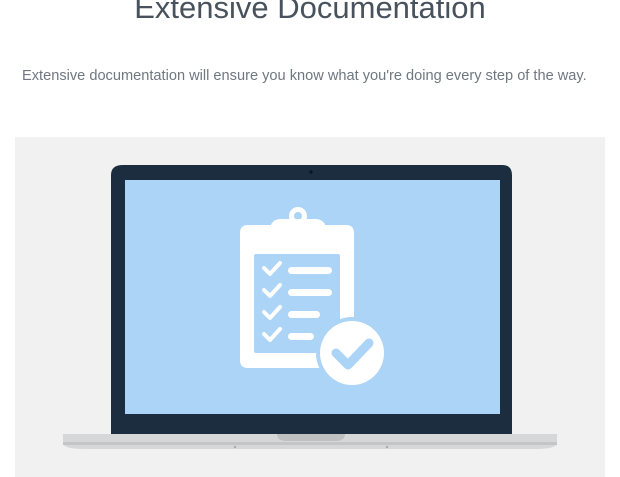 Image resolution: width=620 pixels, height=477 pixels. I want to click on laptop-base-shadow, so click(310, 443).